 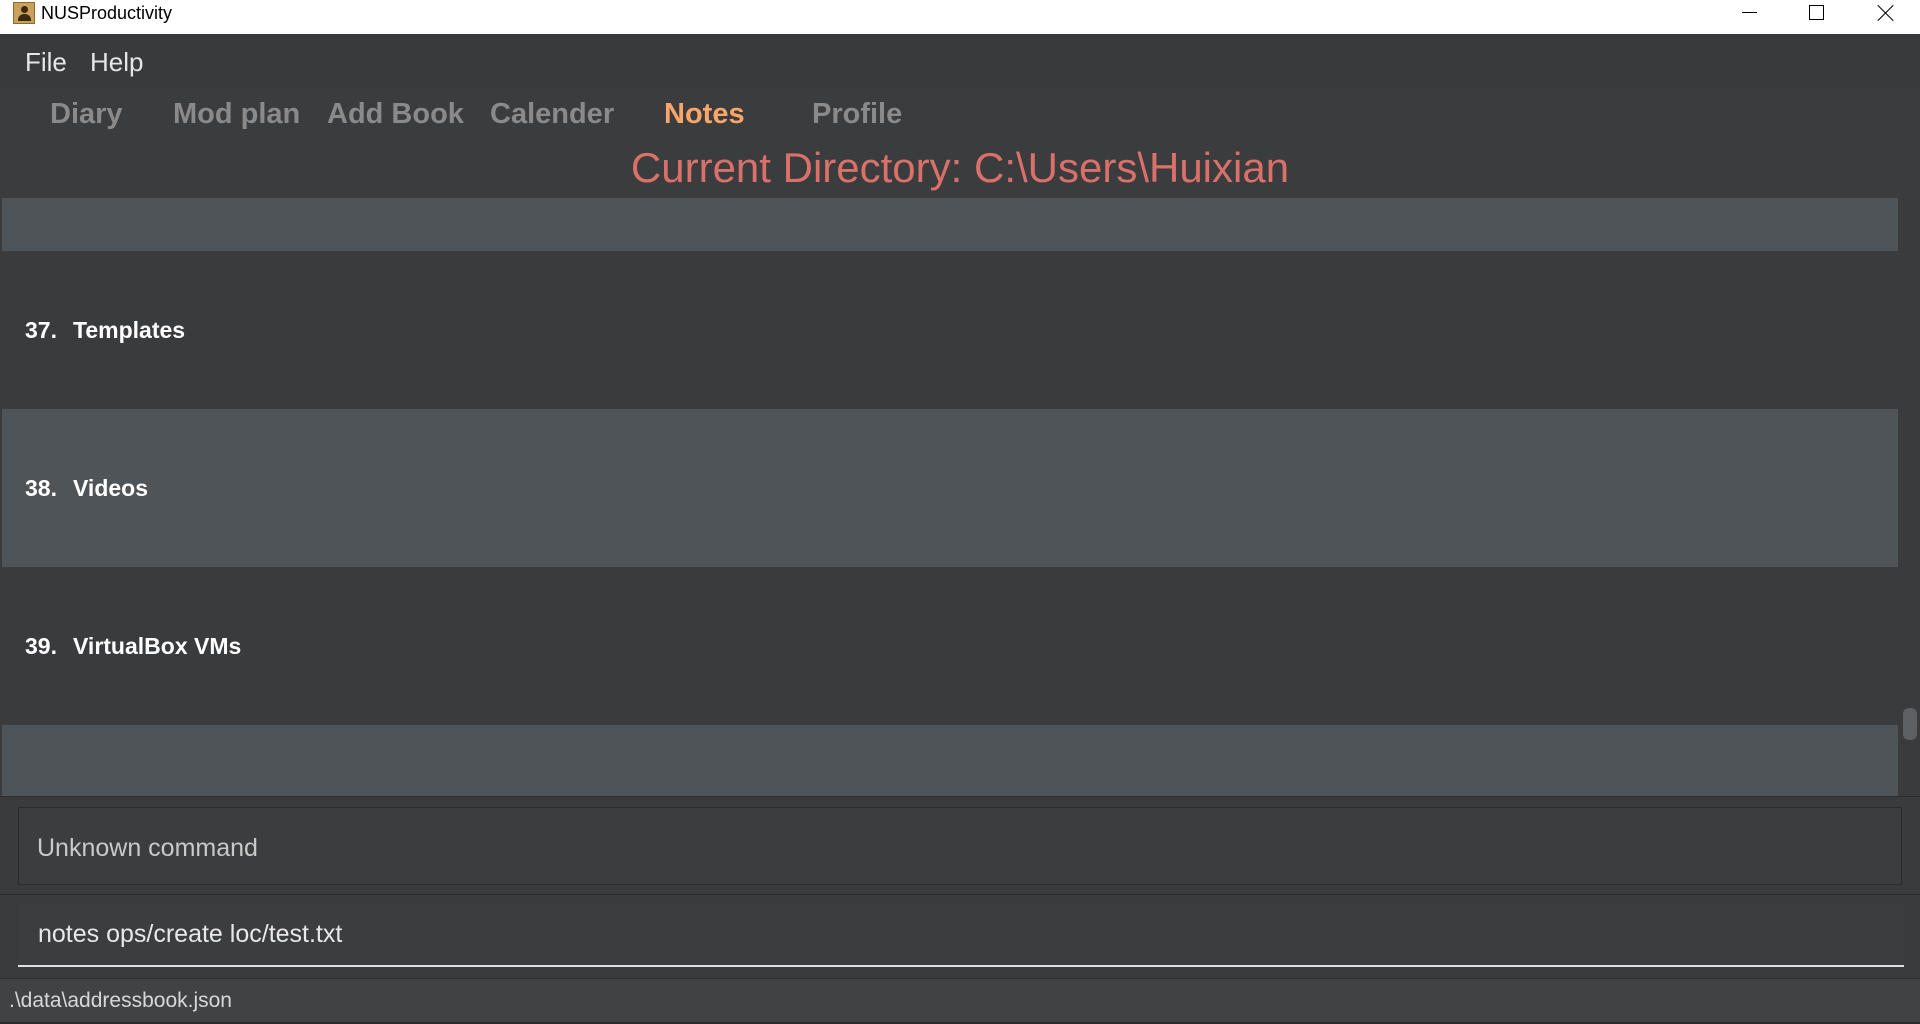 I want to click on command-area, so click(x=960, y=936).